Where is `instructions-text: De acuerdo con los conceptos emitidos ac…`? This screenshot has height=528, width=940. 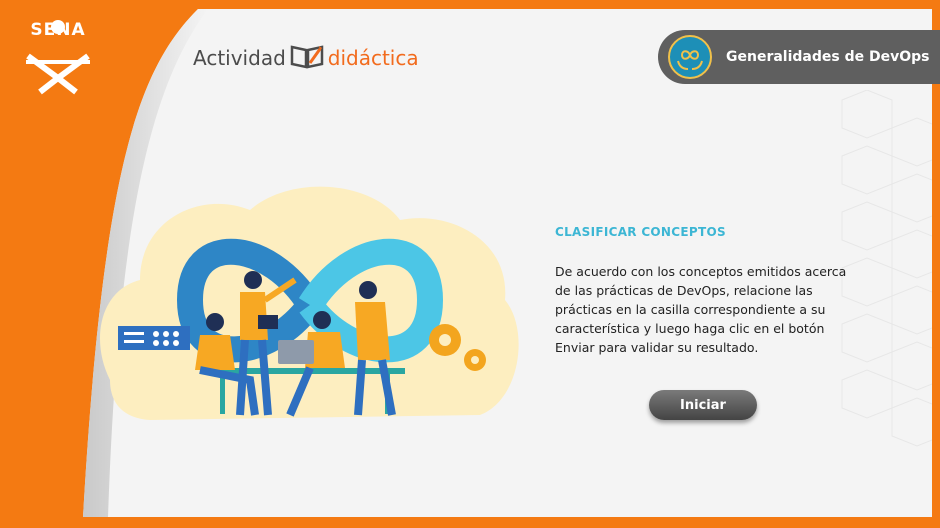 instructions-text: De acuerdo con los conceptos emitidos ac… is located at coordinates (701, 309).